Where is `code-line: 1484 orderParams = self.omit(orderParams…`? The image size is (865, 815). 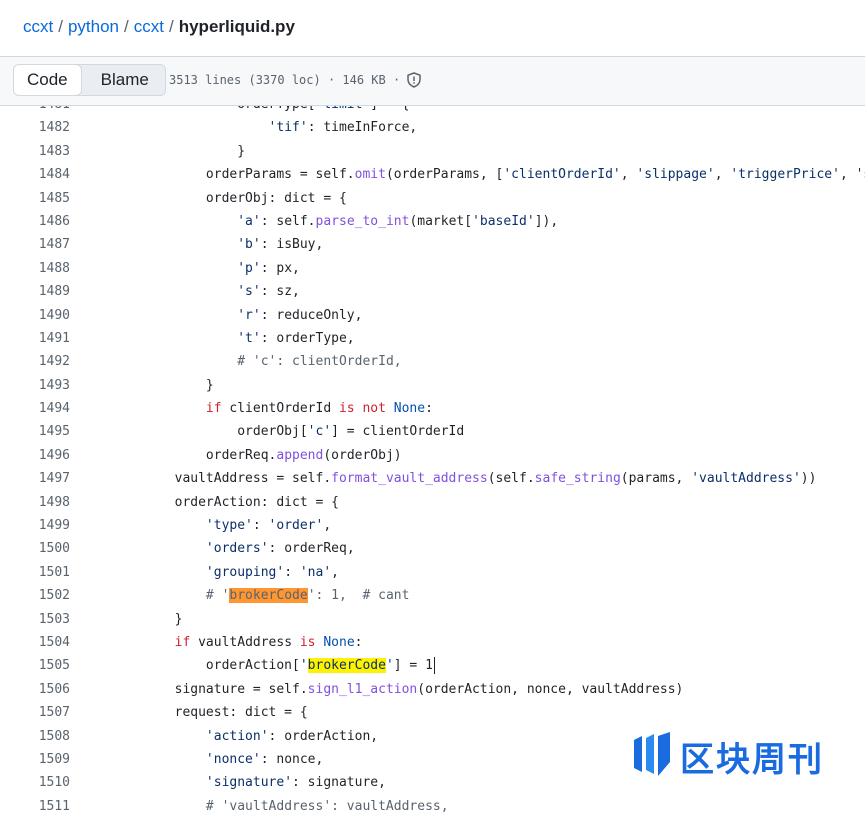 code-line: 1484 orderParams = self.omit(orderParams… is located at coordinates (432, 174).